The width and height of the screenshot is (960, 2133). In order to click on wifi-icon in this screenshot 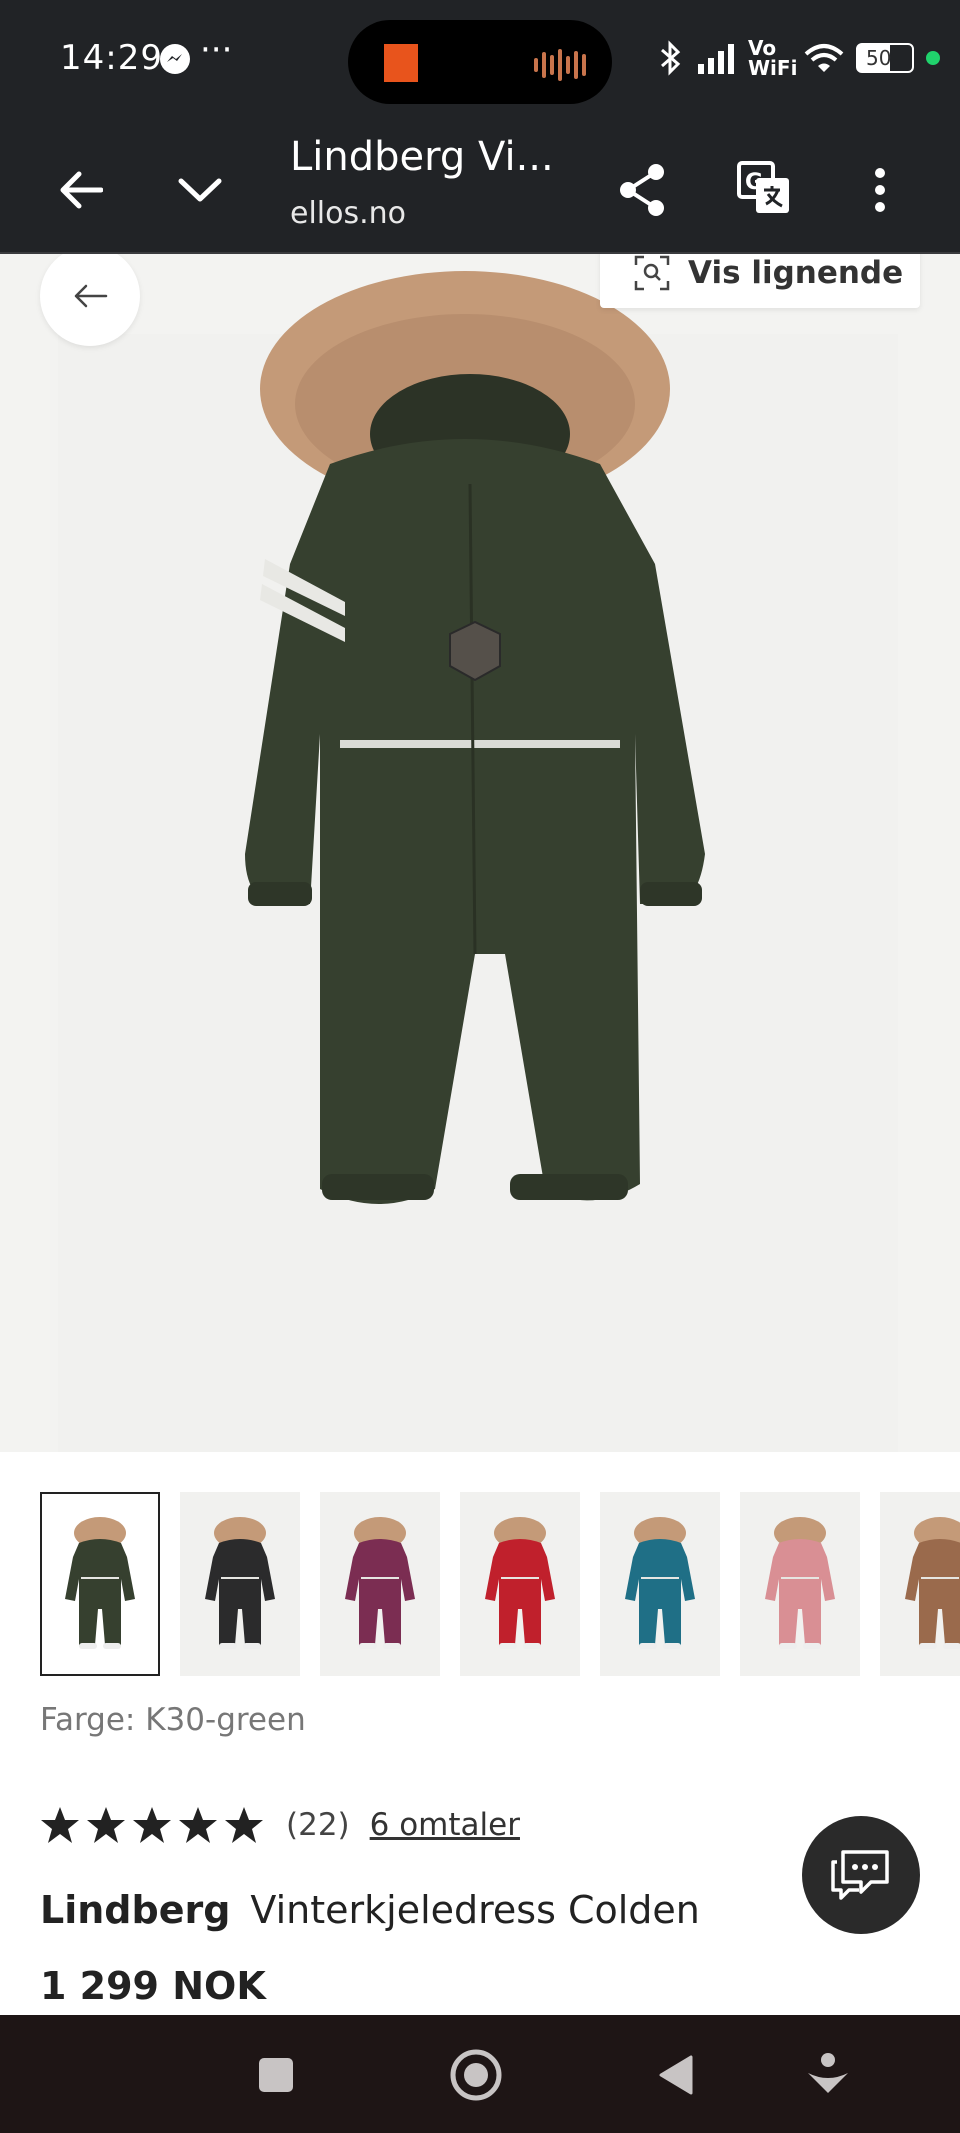, I will do `click(824, 58)`.